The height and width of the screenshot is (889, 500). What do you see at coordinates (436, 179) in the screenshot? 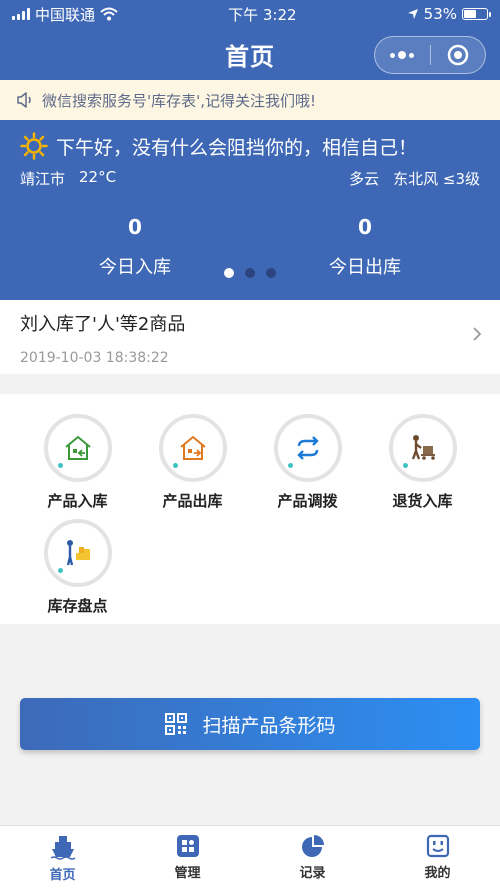
I see `wind-info: 东北风 ≤3级` at bounding box center [436, 179].